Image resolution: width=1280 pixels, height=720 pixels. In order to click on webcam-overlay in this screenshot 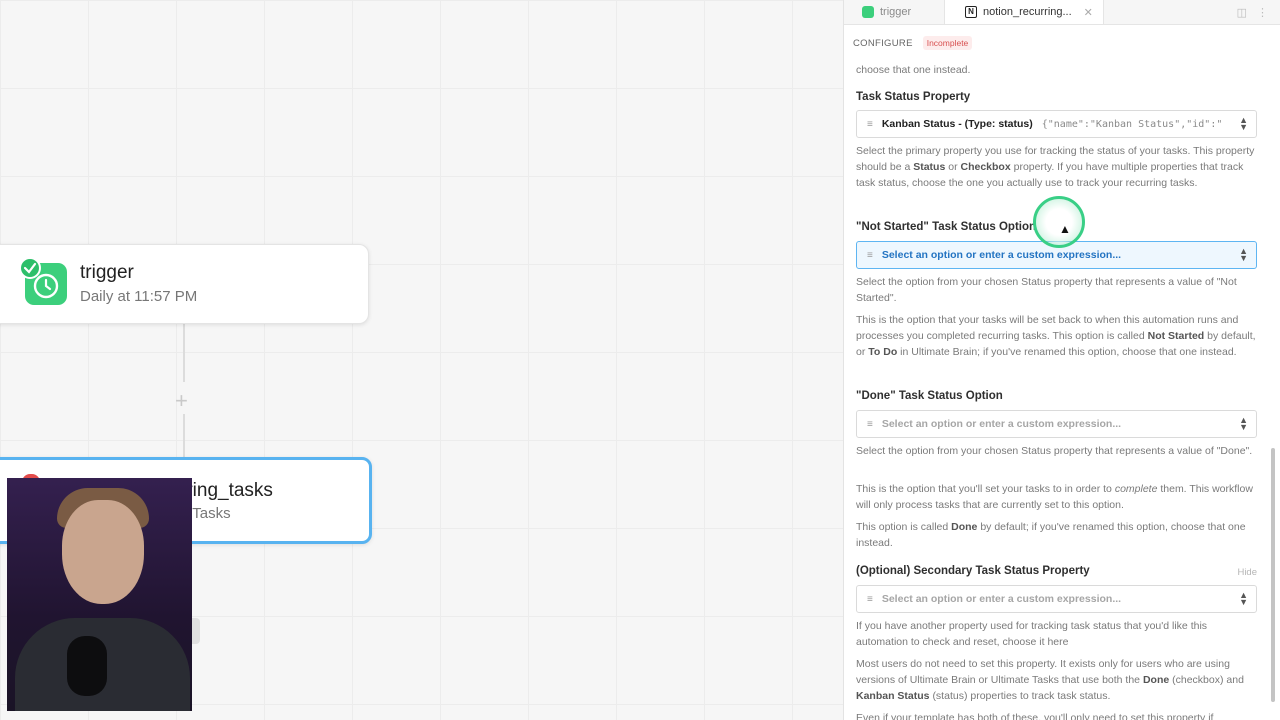, I will do `click(99, 594)`.